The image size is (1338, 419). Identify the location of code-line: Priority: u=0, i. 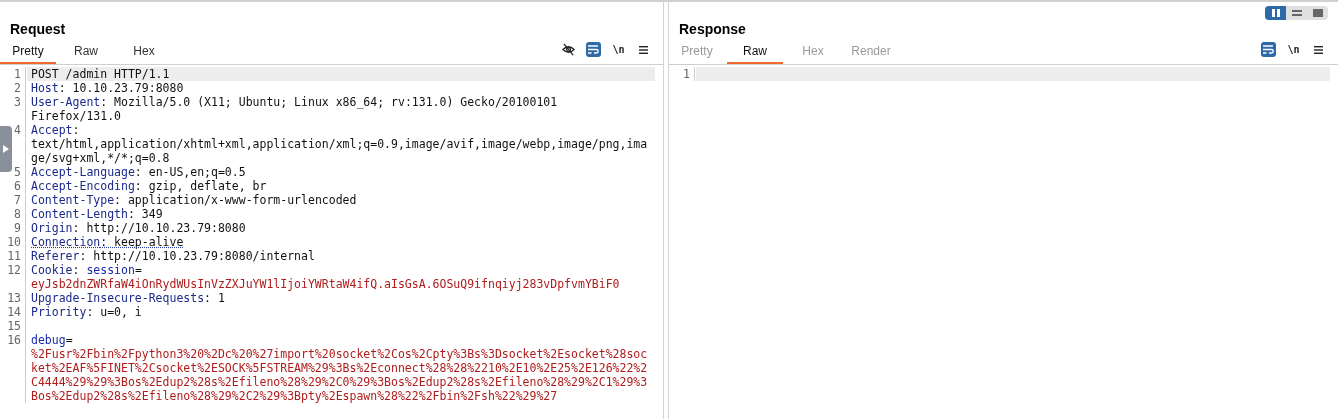
(86, 312).